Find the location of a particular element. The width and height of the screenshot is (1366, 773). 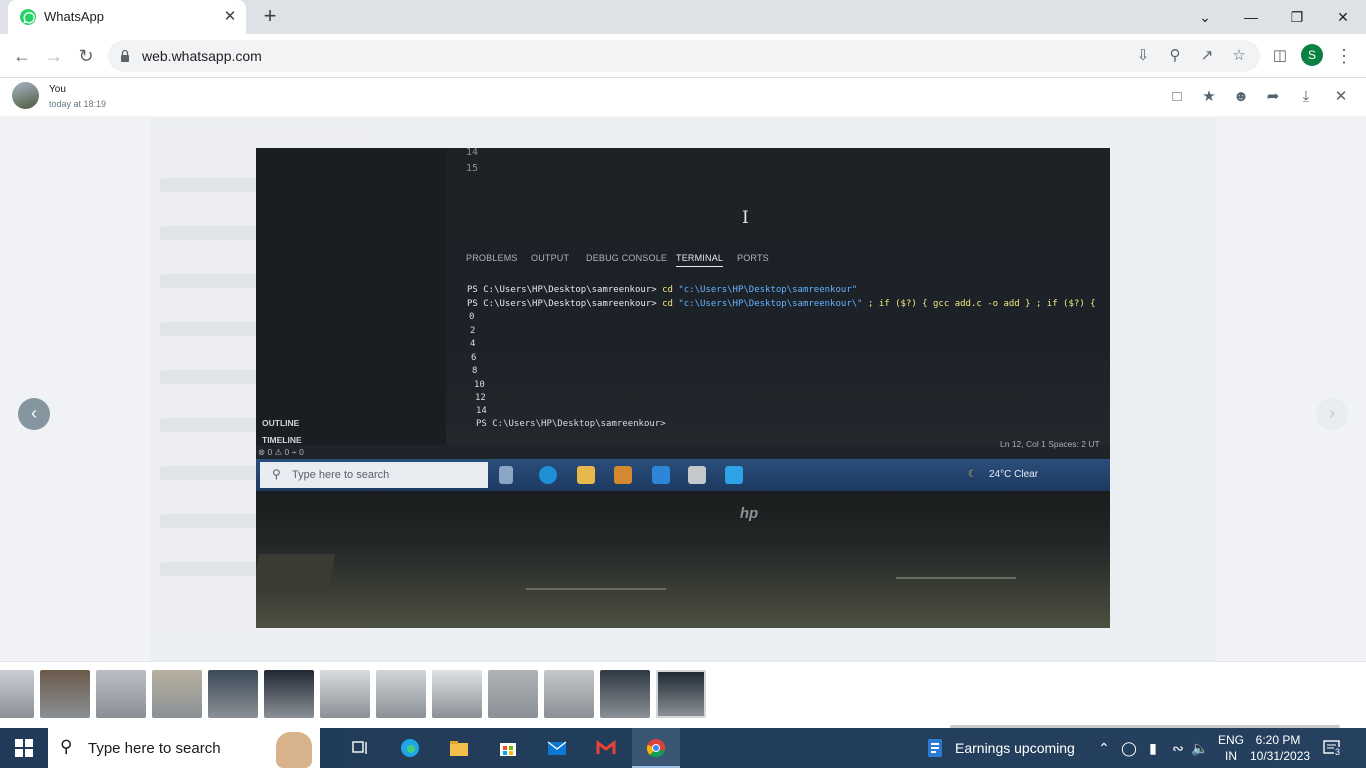

side-panel-icon: ◫ is located at coordinates (1280, 56).